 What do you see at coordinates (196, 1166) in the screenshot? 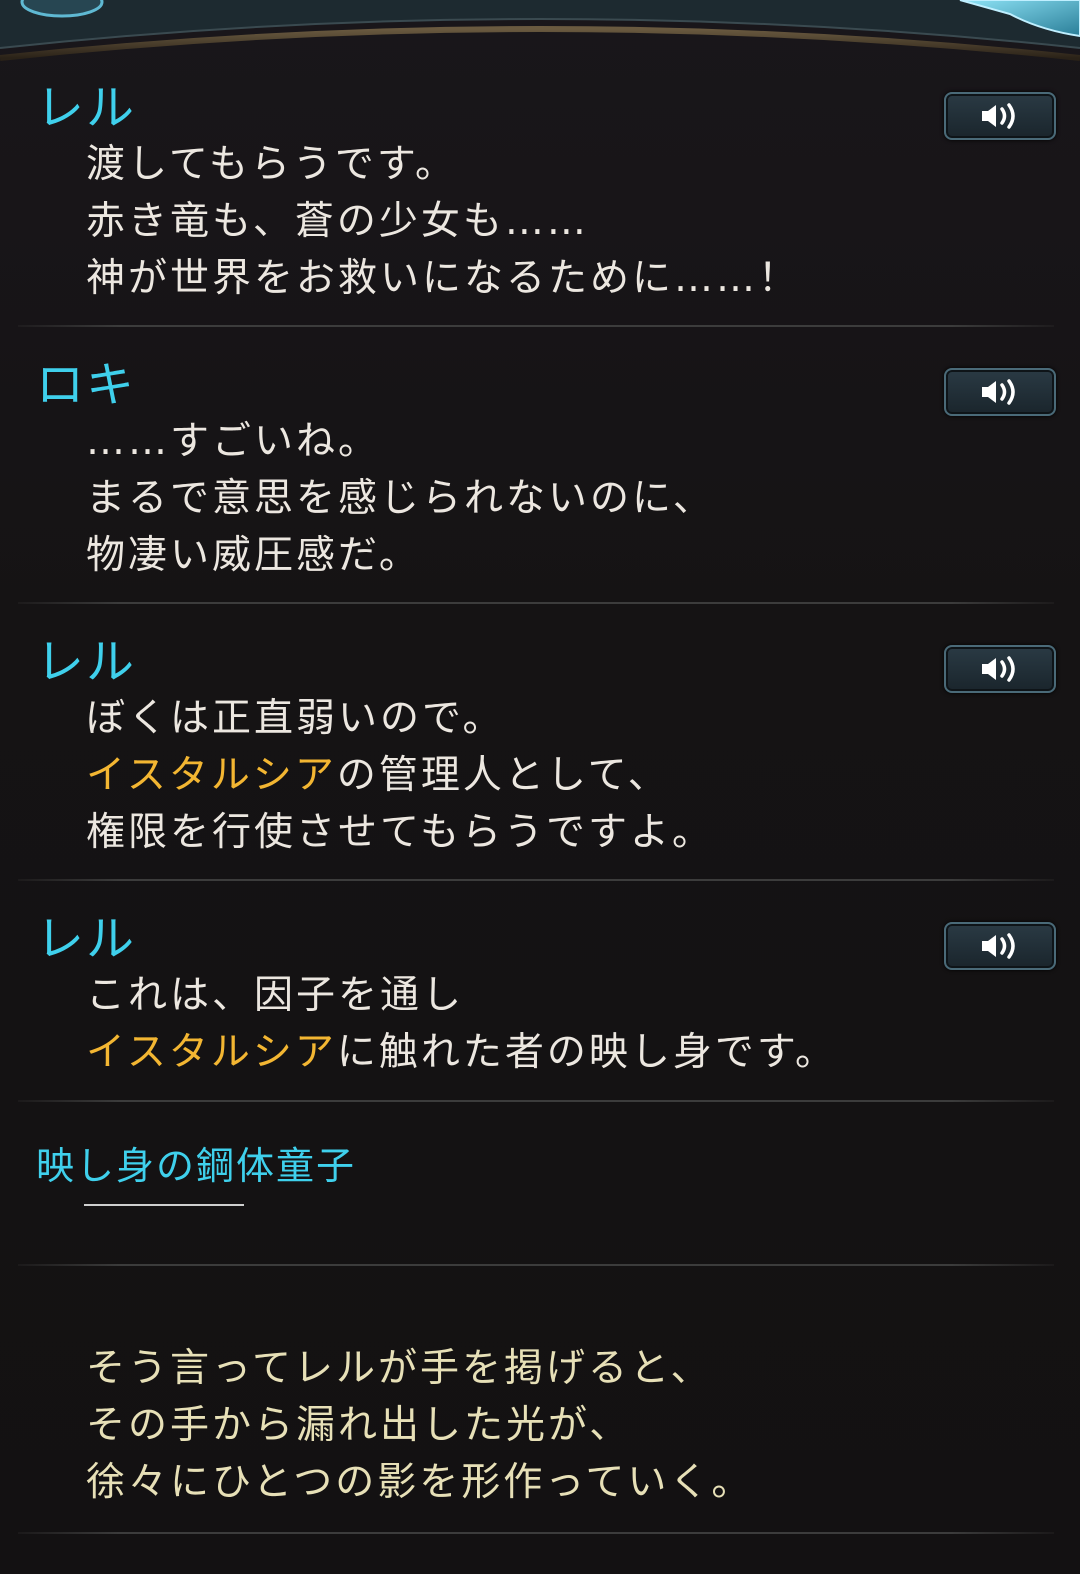
I see `speaker-name: 映し身の鋼体童子` at bounding box center [196, 1166].